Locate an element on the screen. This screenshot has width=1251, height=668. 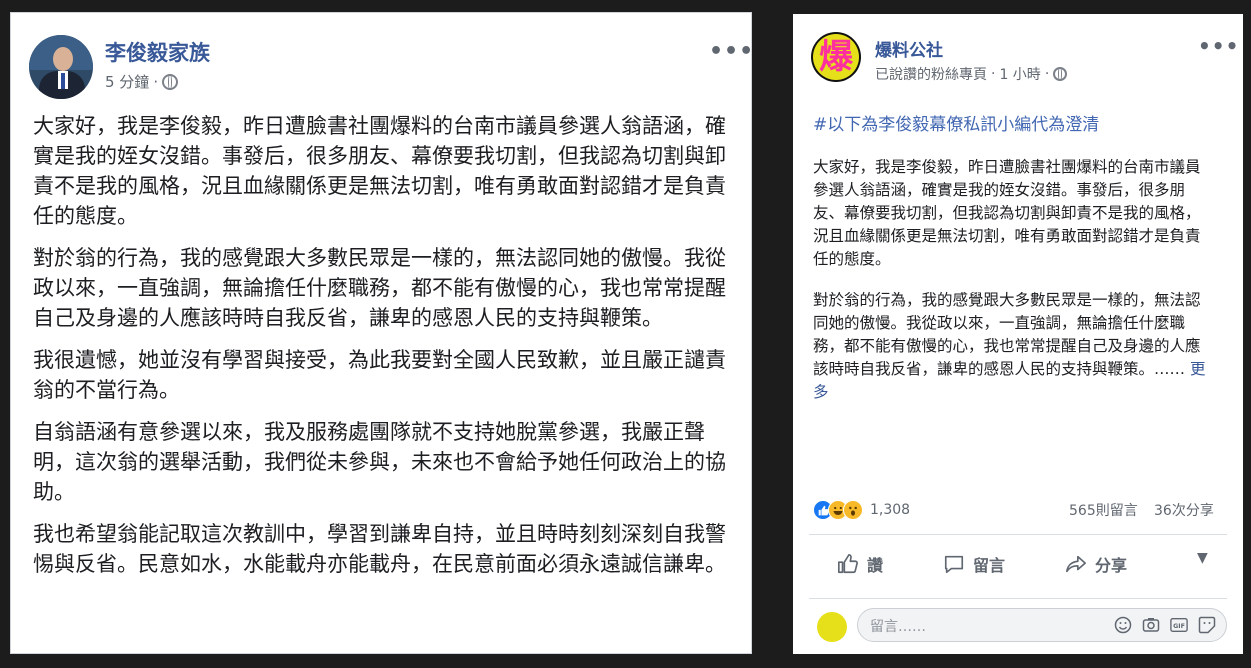
liked-page-label: 已說讚的粉絲專頁 is located at coordinates (931, 75).